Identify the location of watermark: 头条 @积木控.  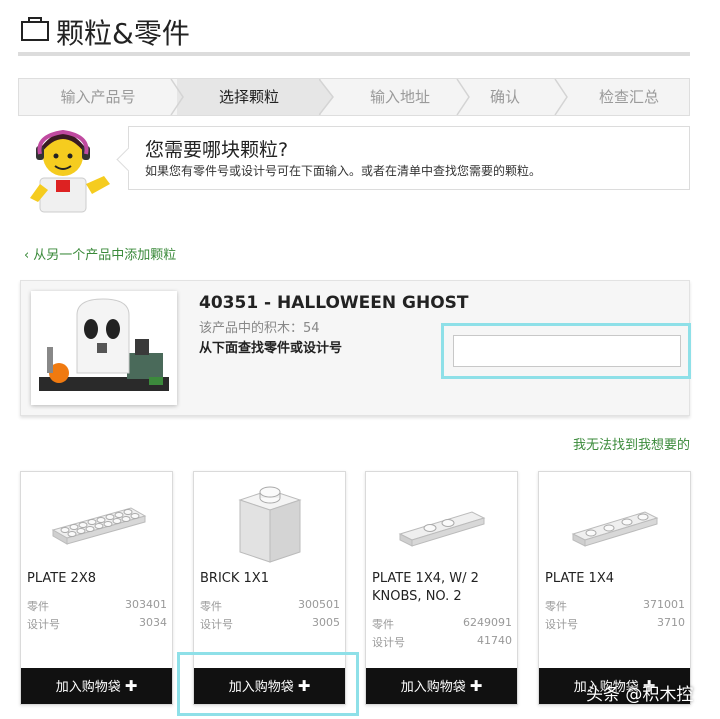
(640, 695).